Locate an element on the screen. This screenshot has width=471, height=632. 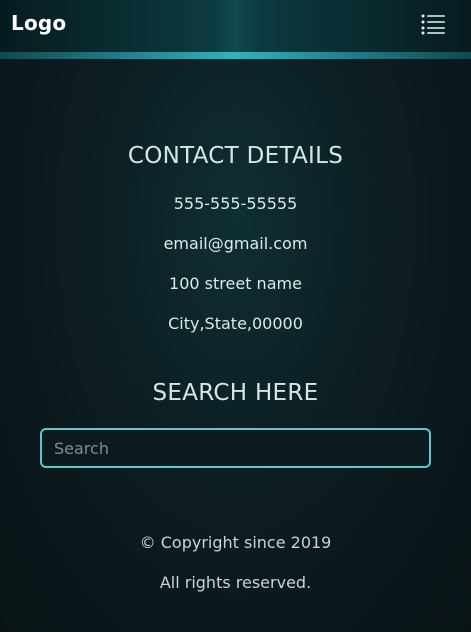
contact-city: City,State,00000 is located at coordinates (235, 323).